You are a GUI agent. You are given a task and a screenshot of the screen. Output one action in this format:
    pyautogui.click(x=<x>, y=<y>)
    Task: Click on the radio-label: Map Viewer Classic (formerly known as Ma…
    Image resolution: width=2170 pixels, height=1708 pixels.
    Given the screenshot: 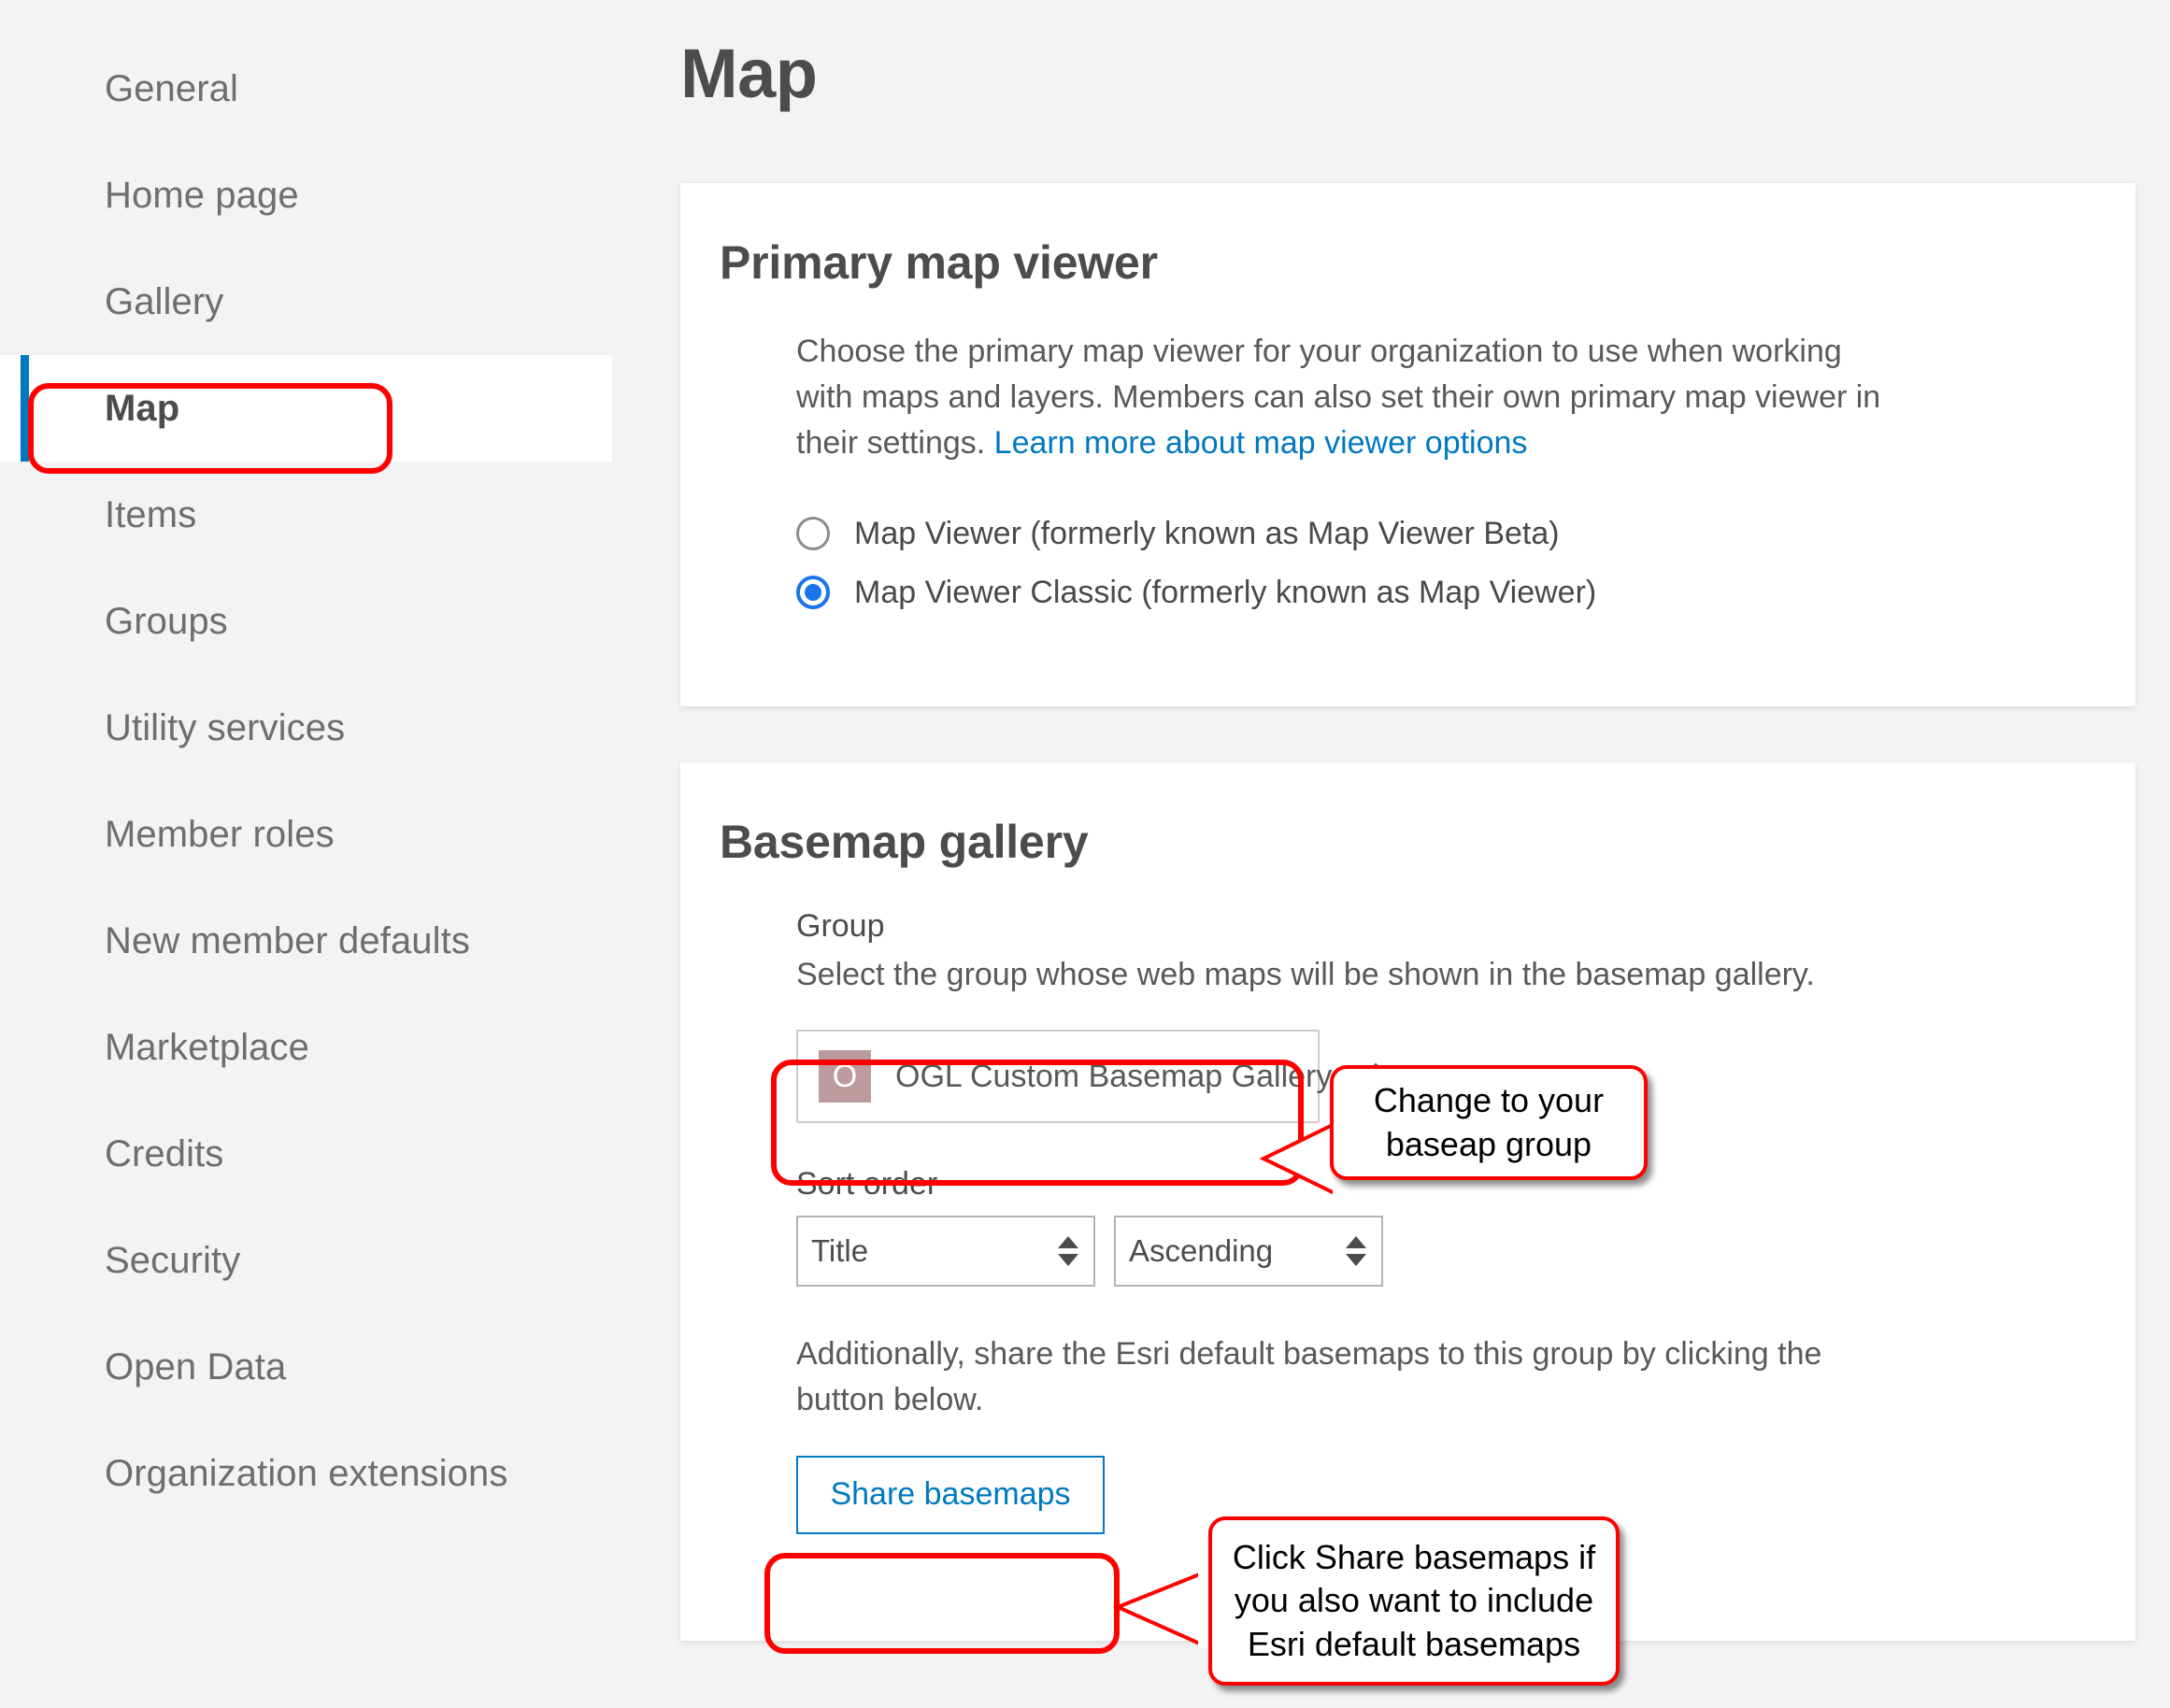 What is the action you would take?
    pyautogui.click(x=1225, y=592)
    